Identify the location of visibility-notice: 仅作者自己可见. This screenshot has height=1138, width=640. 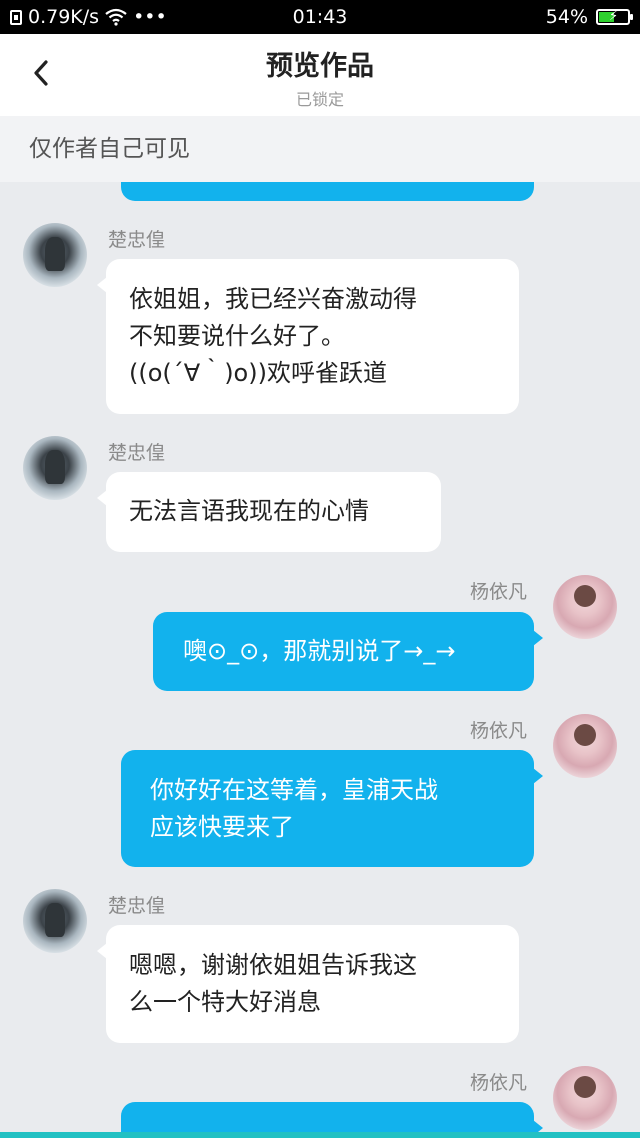
(320, 149).